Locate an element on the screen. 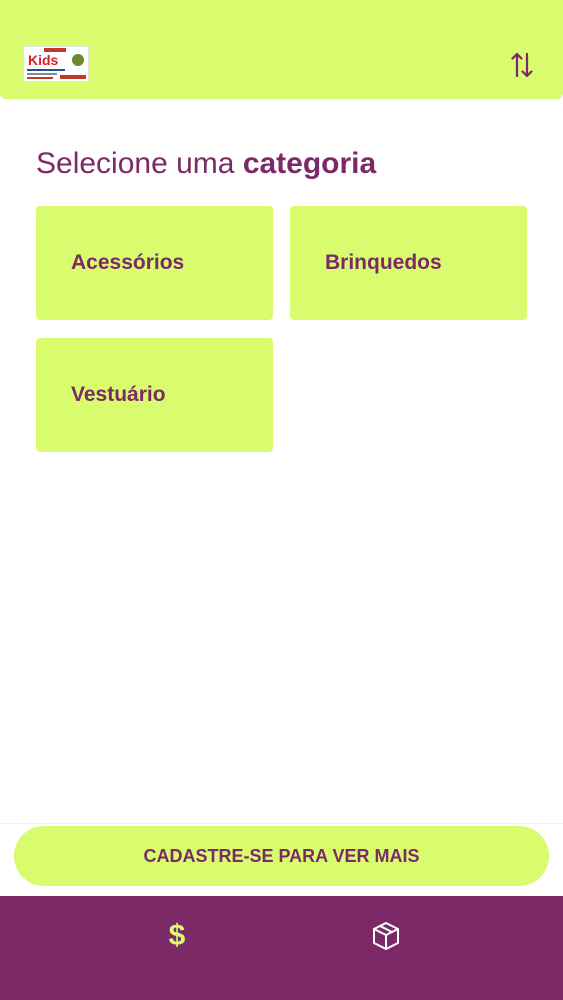  nav-prices-button: $ is located at coordinates (177, 936).